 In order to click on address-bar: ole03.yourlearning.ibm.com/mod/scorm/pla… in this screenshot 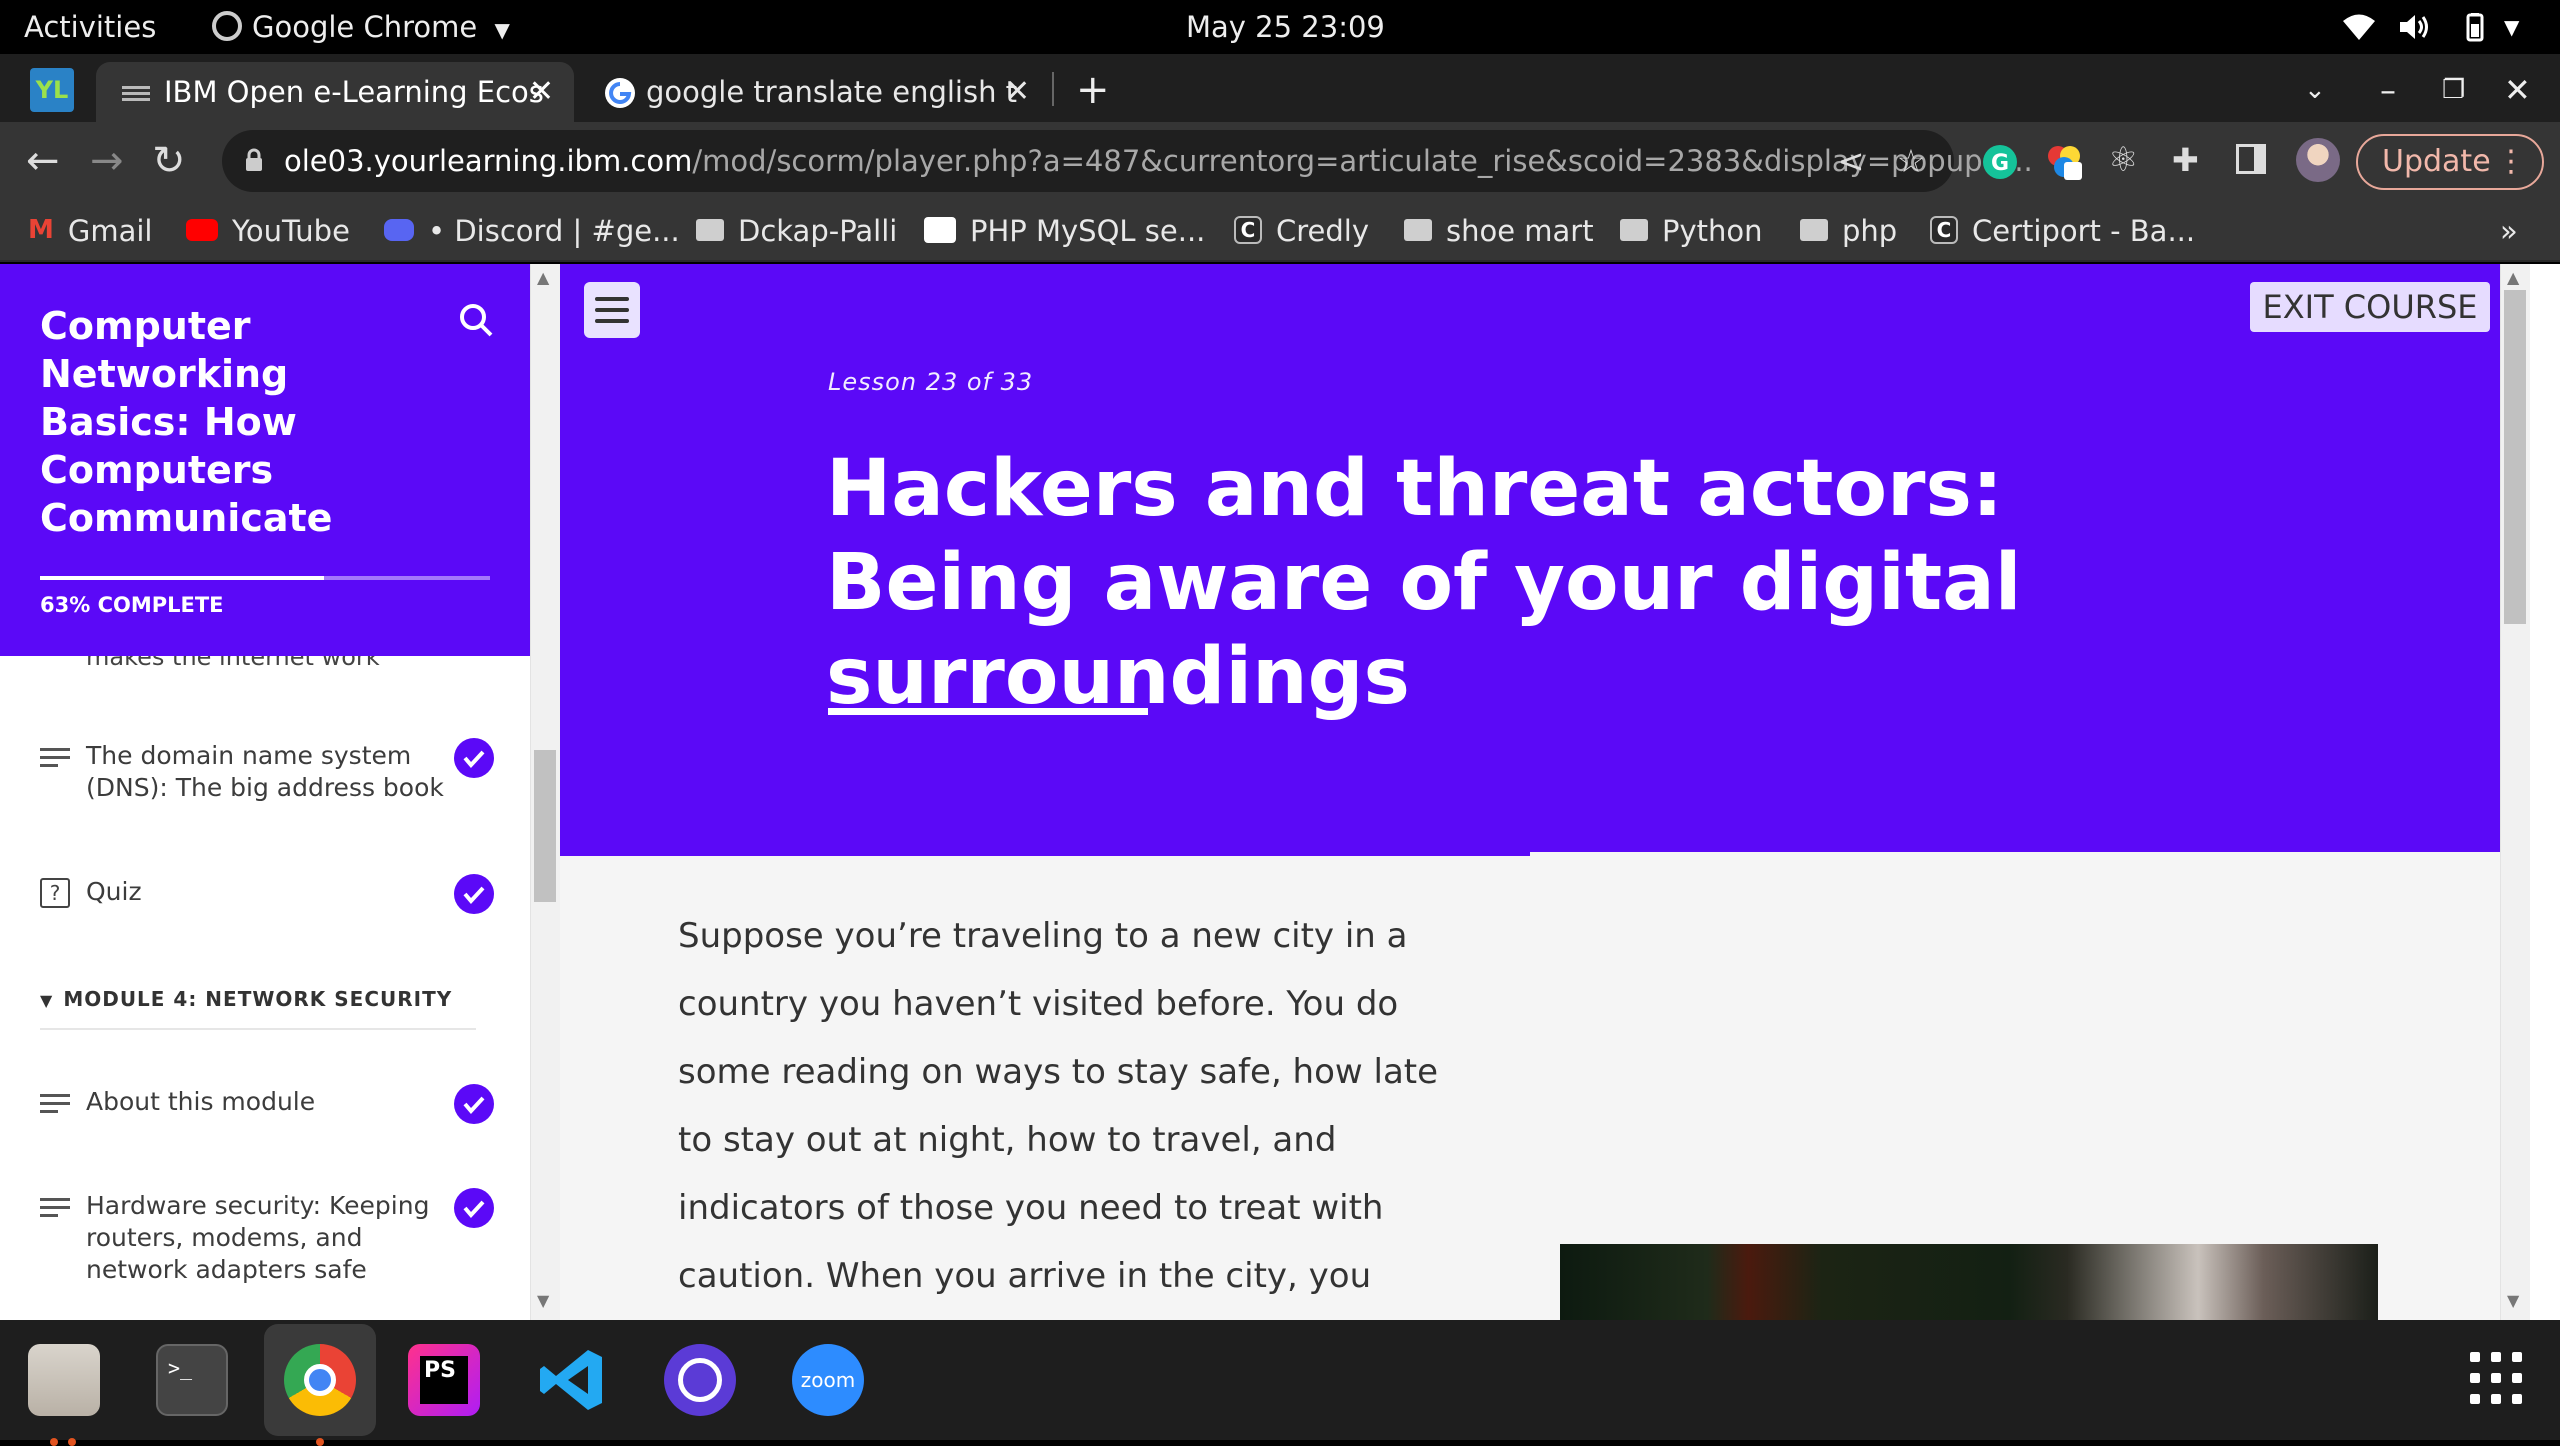, I will do `click(1127, 161)`.